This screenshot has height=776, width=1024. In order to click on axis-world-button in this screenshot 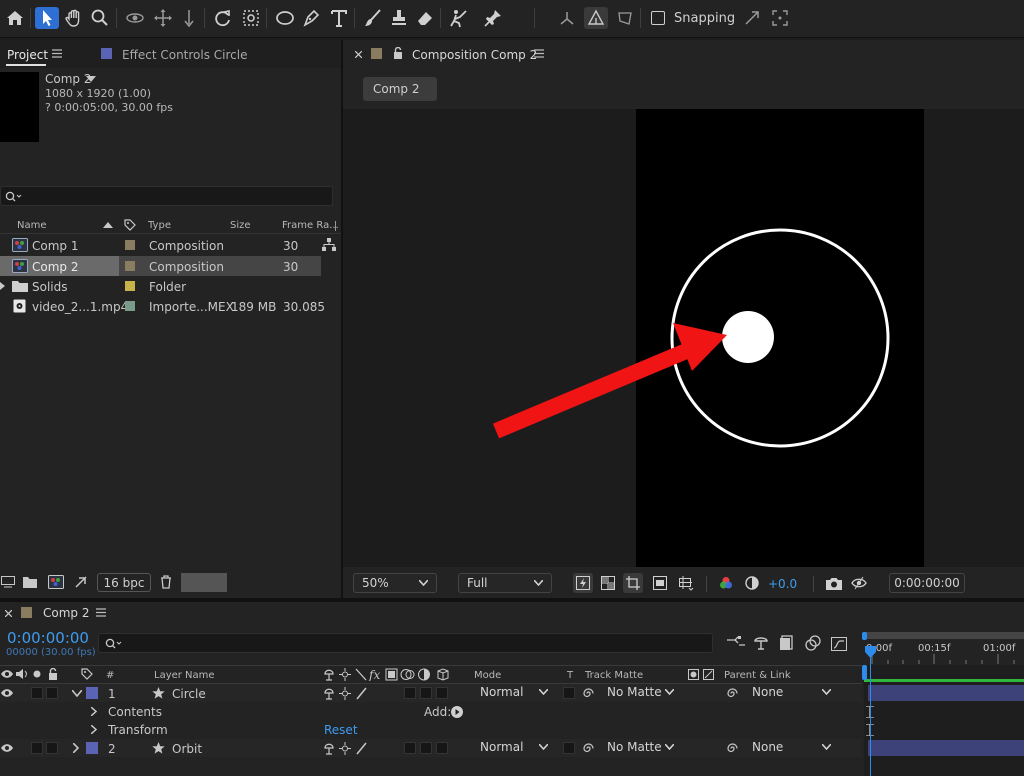, I will do `click(596, 18)`.